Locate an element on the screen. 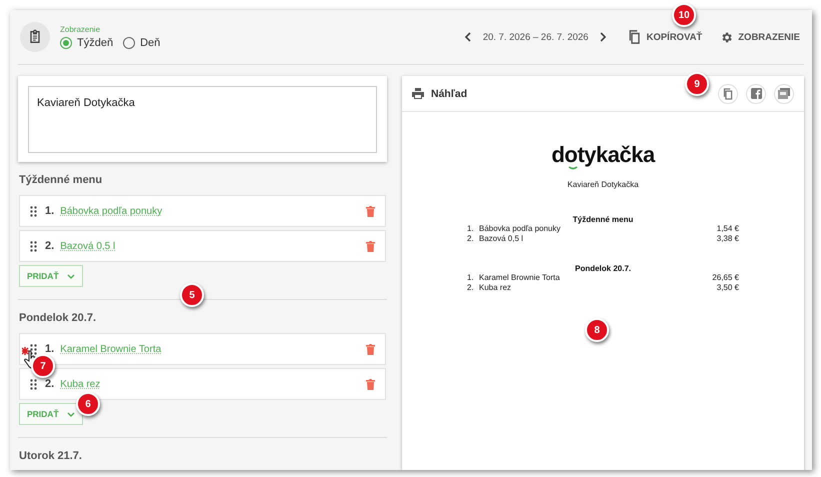 Image resolution: width=821 pixels, height=477 pixels. copy-button: KOPÍROVAŤ is located at coordinates (665, 37).